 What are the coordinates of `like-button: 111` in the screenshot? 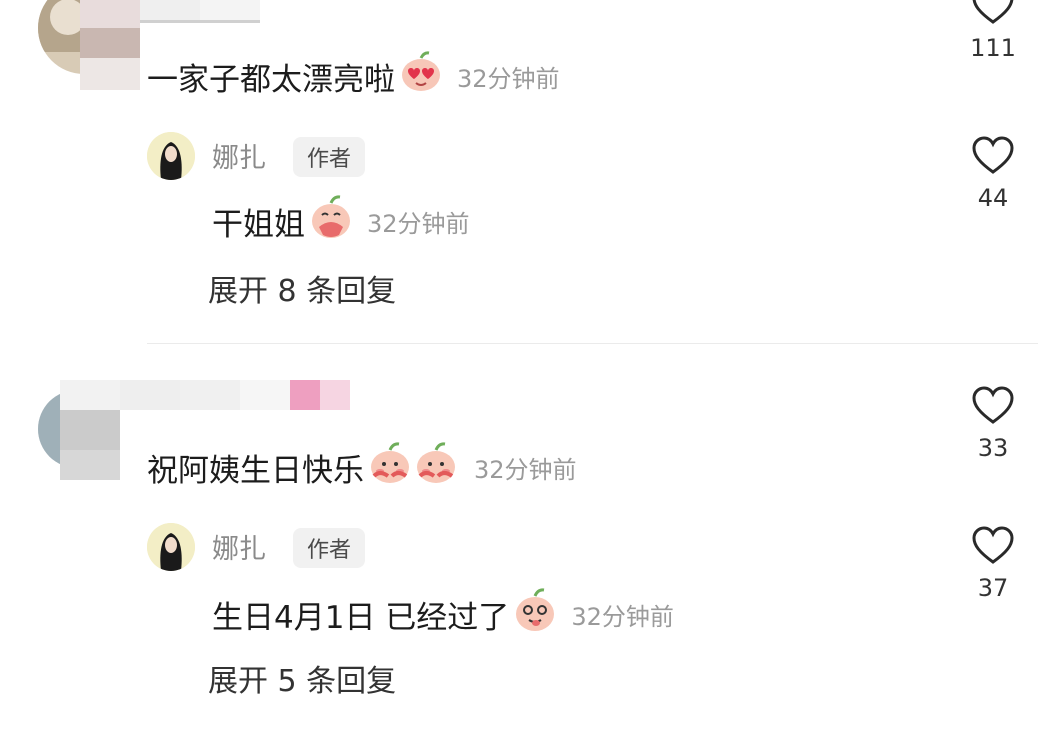 It's located at (993, 31).